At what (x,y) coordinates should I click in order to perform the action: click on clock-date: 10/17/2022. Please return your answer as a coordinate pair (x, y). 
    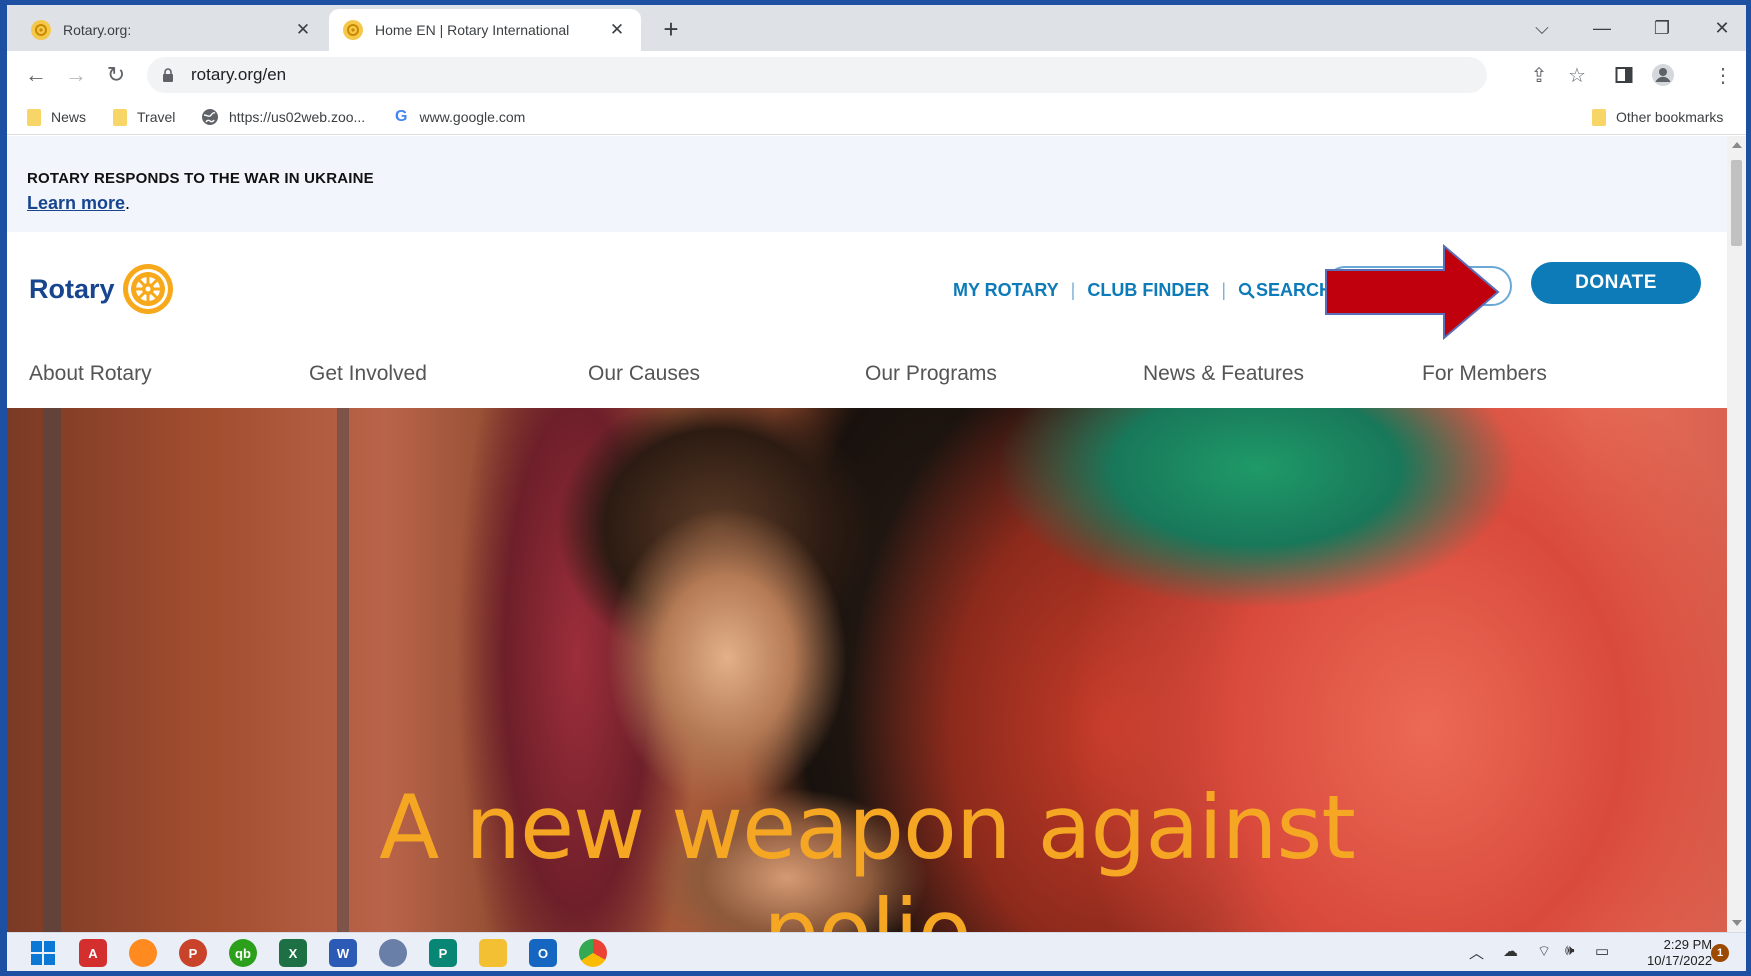
    Looking at the image, I should click on (1680, 960).